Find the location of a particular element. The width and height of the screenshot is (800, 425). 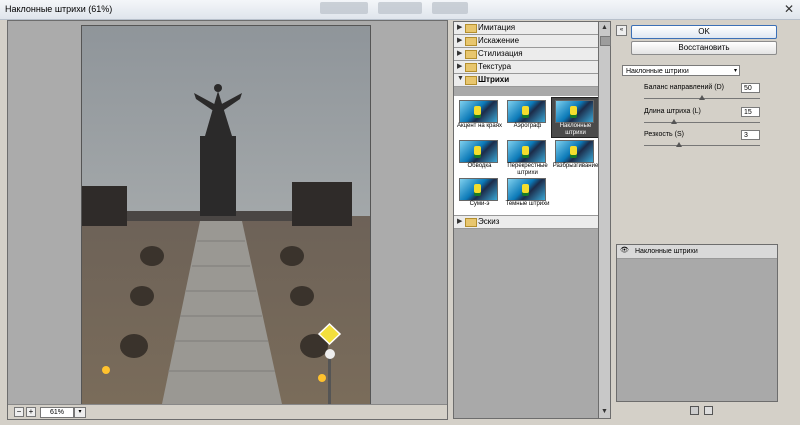

effect-layers-panel: 👁 Наклонные штрихи is located at coordinates (697, 323).